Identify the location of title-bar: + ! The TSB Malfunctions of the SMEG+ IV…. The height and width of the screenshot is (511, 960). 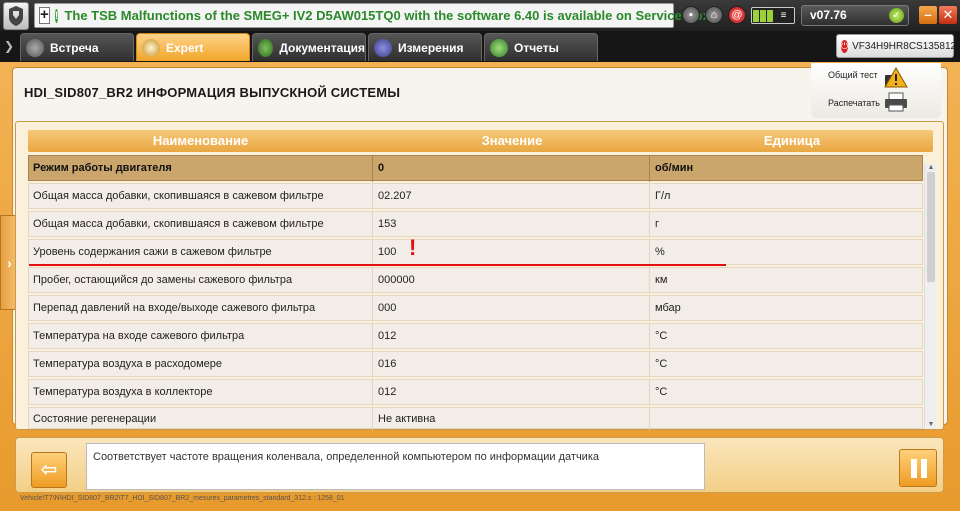
(480, 15).